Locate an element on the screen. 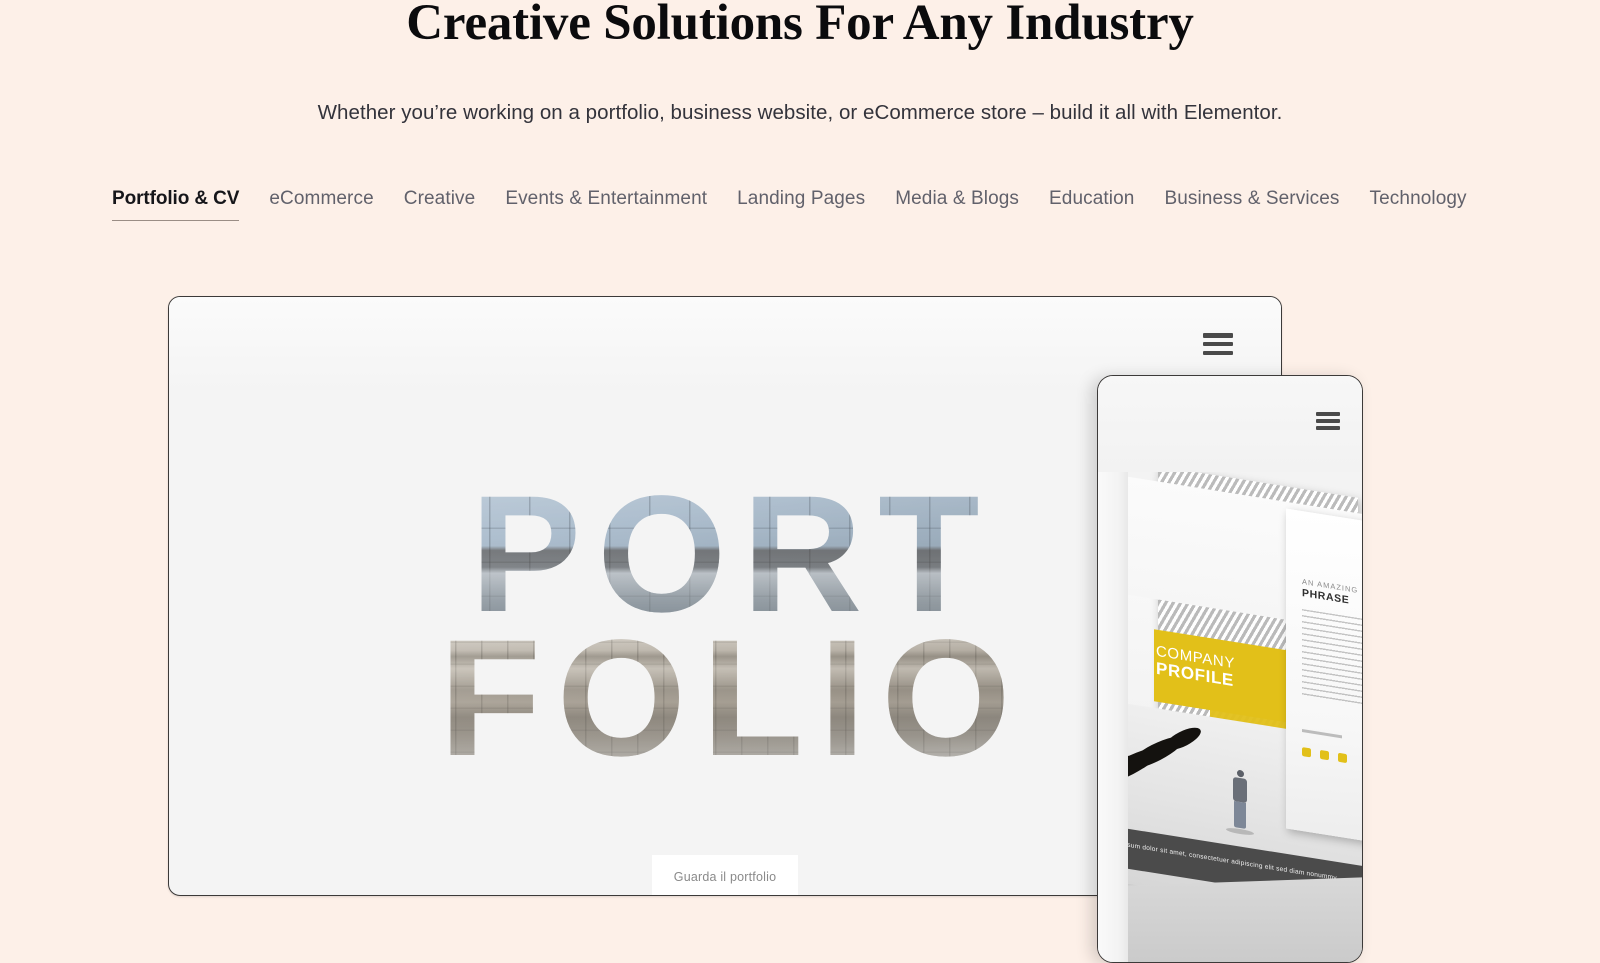 The width and height of the screenshot is (1600, 963). tab-business-services: Business & Services is located at coordinates (1251, 203).